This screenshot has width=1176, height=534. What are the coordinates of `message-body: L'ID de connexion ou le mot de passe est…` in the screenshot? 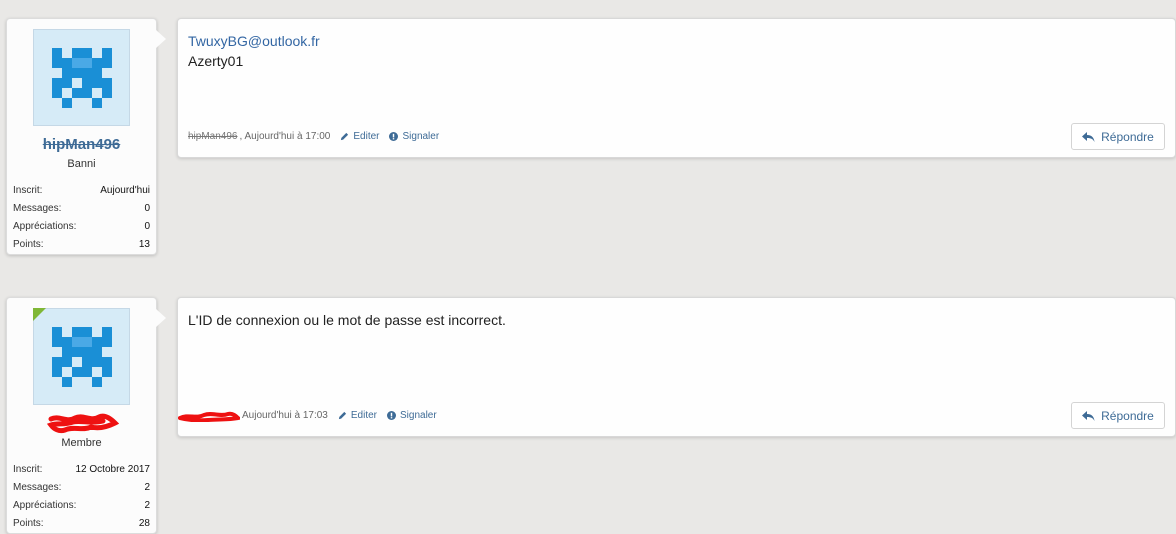 It's located at (347, 320).